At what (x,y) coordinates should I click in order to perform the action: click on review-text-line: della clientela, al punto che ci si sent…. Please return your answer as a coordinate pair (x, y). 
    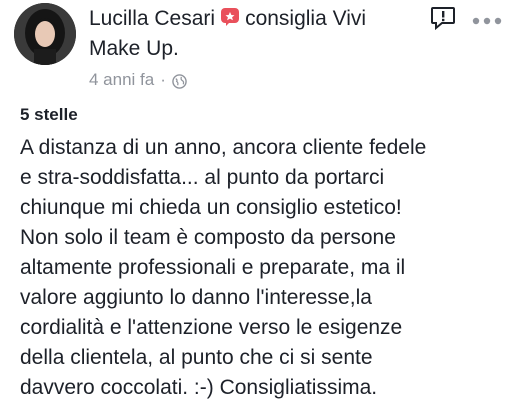
    Looking at the image, I should click on (196, 357).